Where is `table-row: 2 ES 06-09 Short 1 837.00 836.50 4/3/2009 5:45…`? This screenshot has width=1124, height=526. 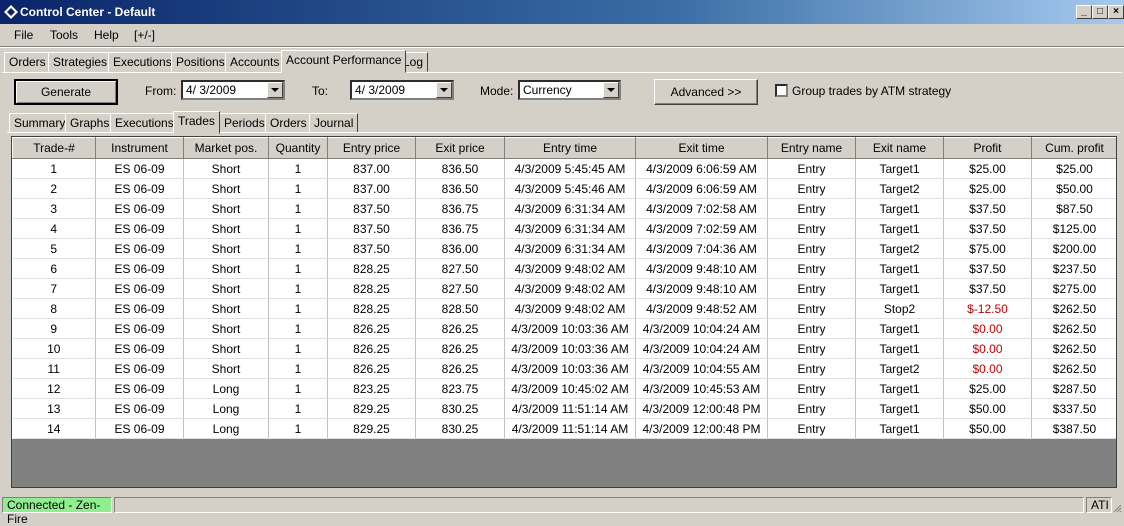
table-row: 2 ES 06-09 Short 1 837.00 836.50 4/3/2009 5:45… is located at coordinates (564, 188).